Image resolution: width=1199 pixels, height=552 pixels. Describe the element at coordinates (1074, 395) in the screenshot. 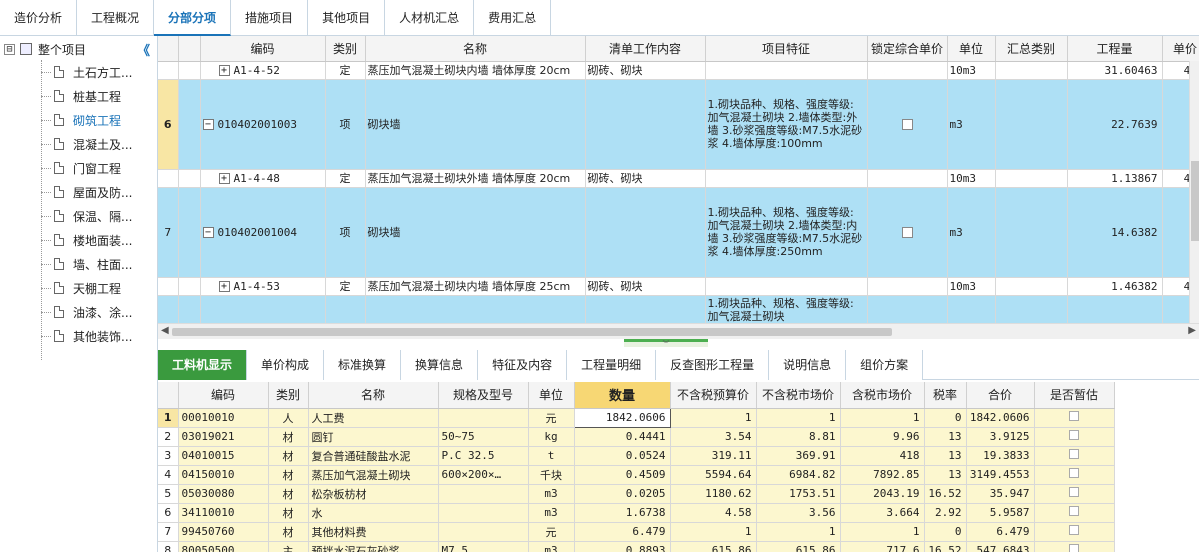

I see `lower-col-header: 是否暂估` at that location.